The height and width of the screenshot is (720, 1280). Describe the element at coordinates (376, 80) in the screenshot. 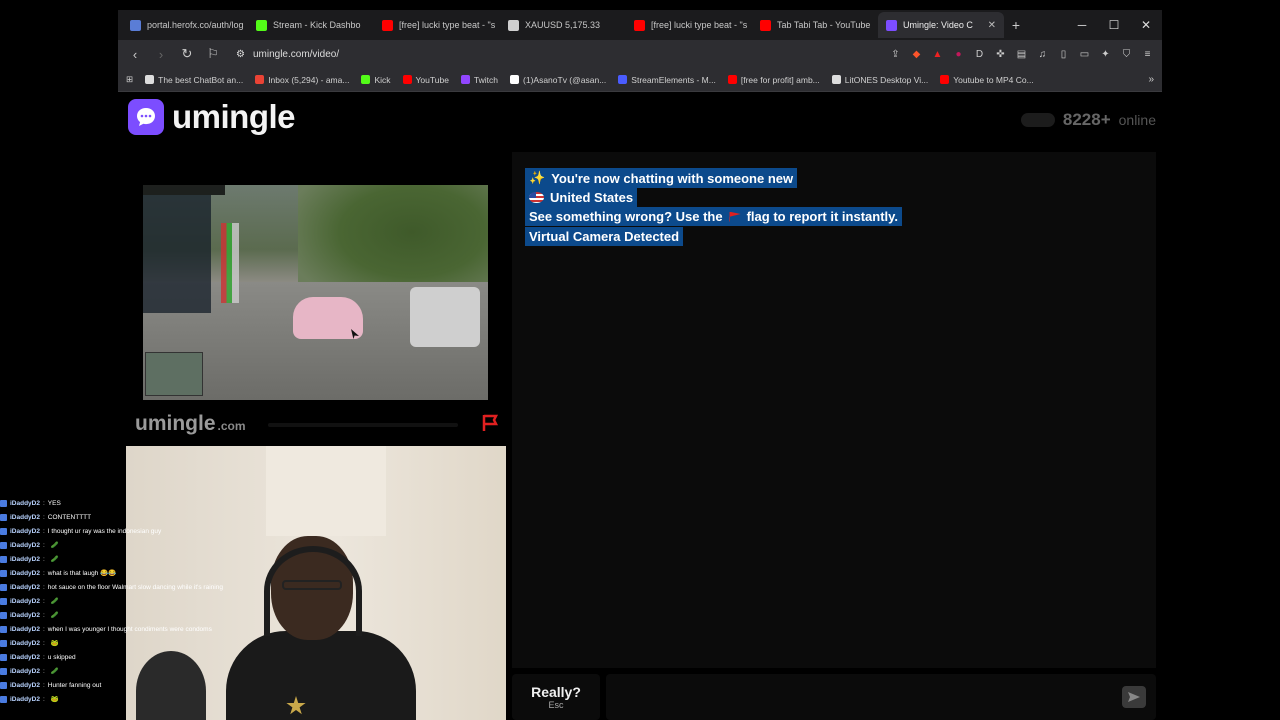

I see `bookmark-kick: Kick` at that location.